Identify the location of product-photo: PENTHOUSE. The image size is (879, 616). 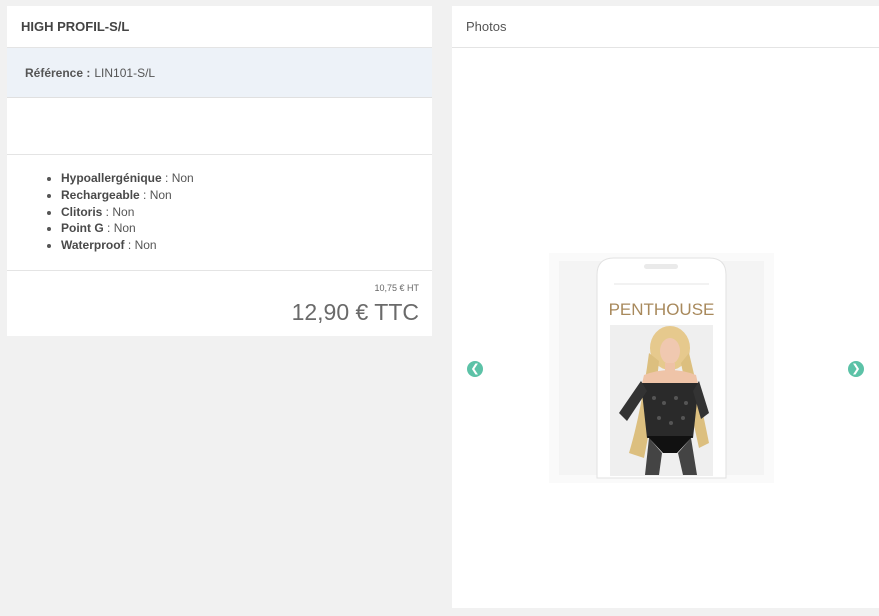
(661, 368).